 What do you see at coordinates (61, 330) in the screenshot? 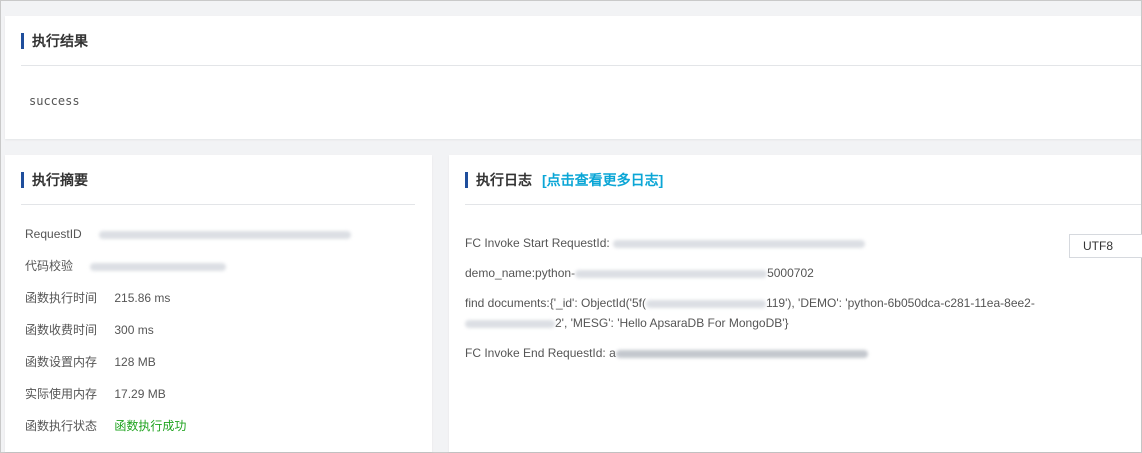
I see `summary-label: 函数收费时间` at bounding box center [61, 330].